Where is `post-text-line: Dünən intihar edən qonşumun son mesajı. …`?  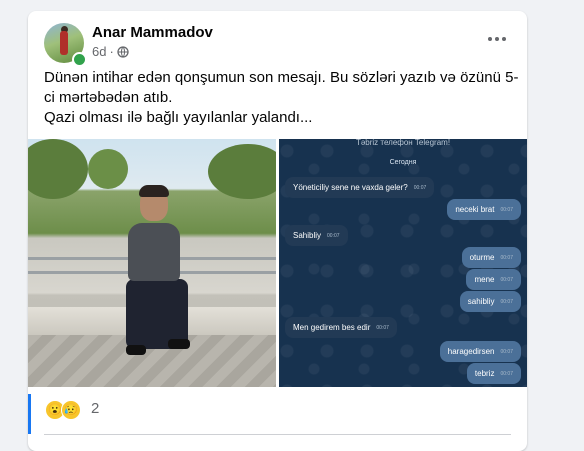 post-text-line: Dünən intihar edən qonşumun son mesajı. … is located at coordinates (281, 77).